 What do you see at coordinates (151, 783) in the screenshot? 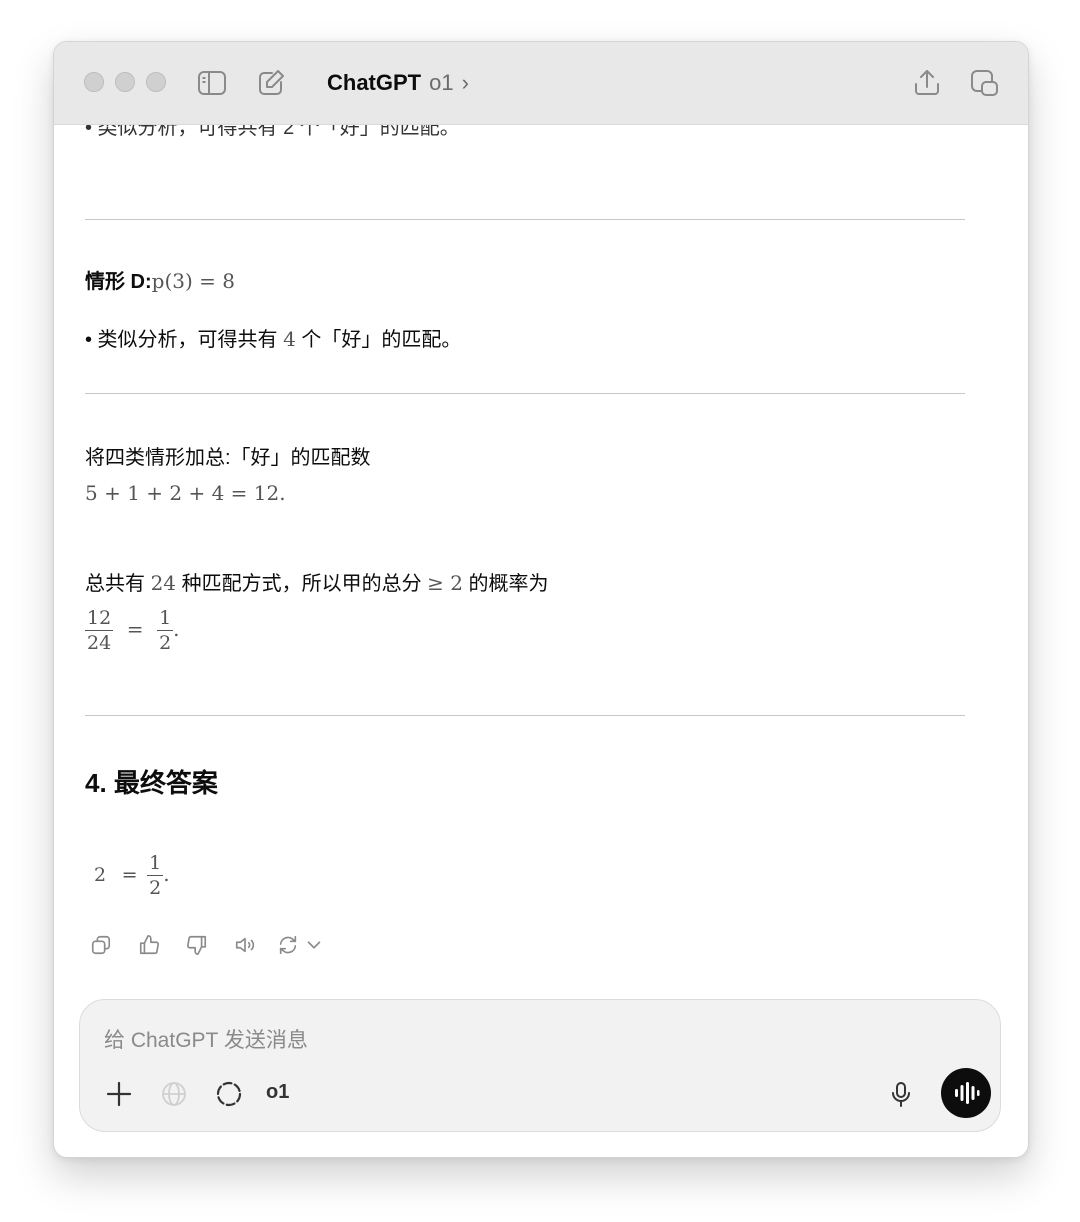
I see `final-answer-heading: 4. 最终答案` at bounding box center [151, 783].